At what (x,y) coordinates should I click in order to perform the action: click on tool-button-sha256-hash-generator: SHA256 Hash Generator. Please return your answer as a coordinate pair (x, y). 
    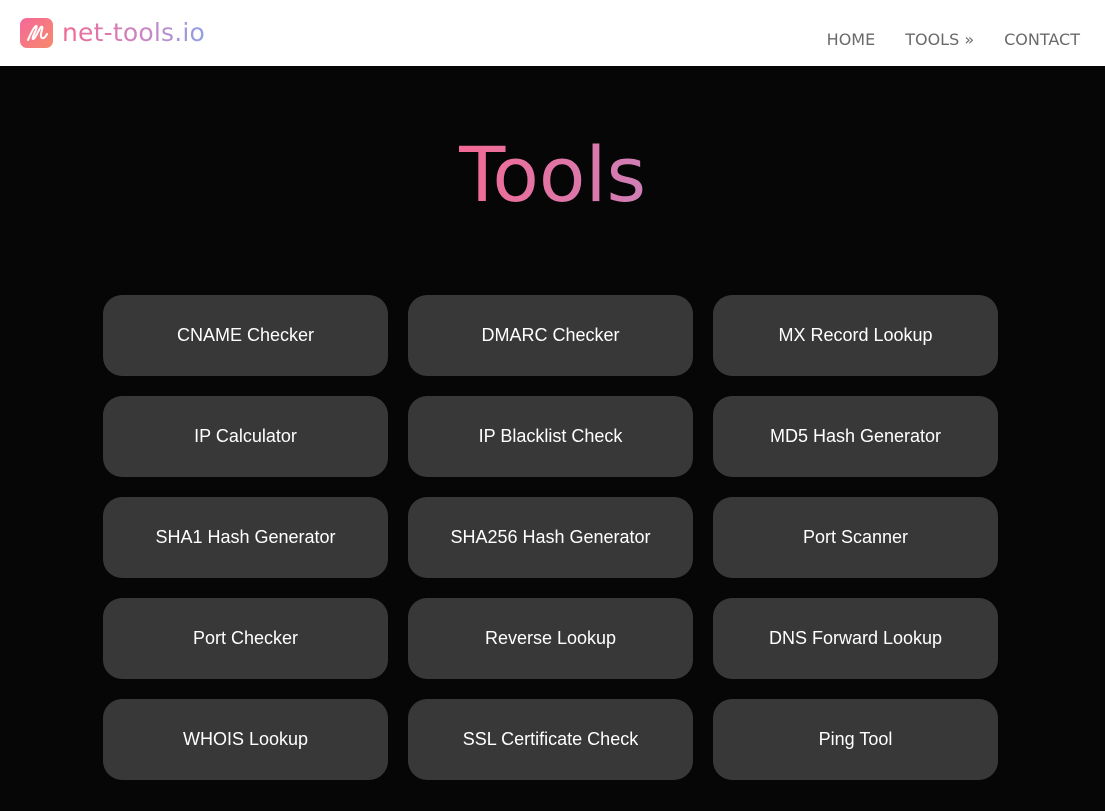
    Looking at the image, I should click on (550, 537).